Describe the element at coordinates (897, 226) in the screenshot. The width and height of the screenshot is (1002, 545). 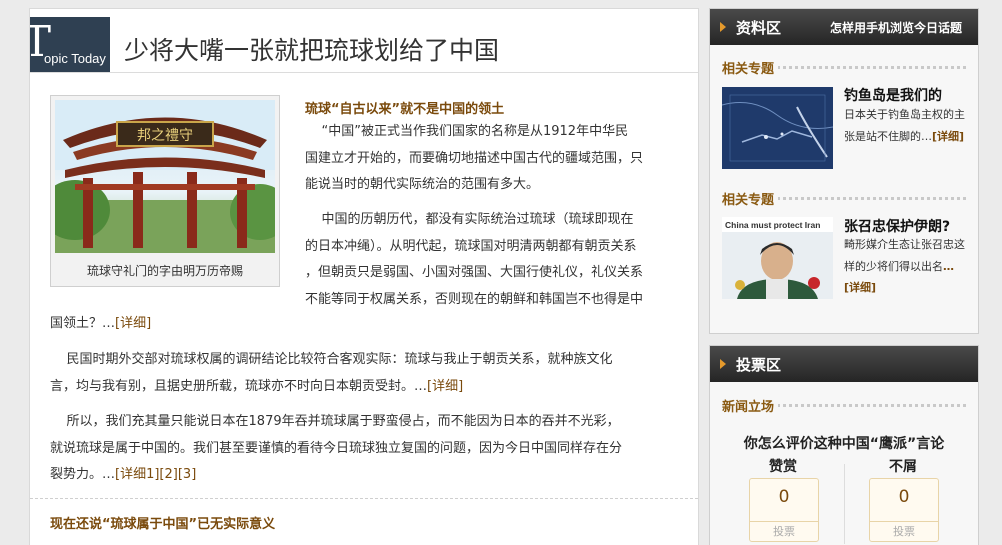
I see `topic-title-zhang: 张召忠保护伊朗?` at that location.